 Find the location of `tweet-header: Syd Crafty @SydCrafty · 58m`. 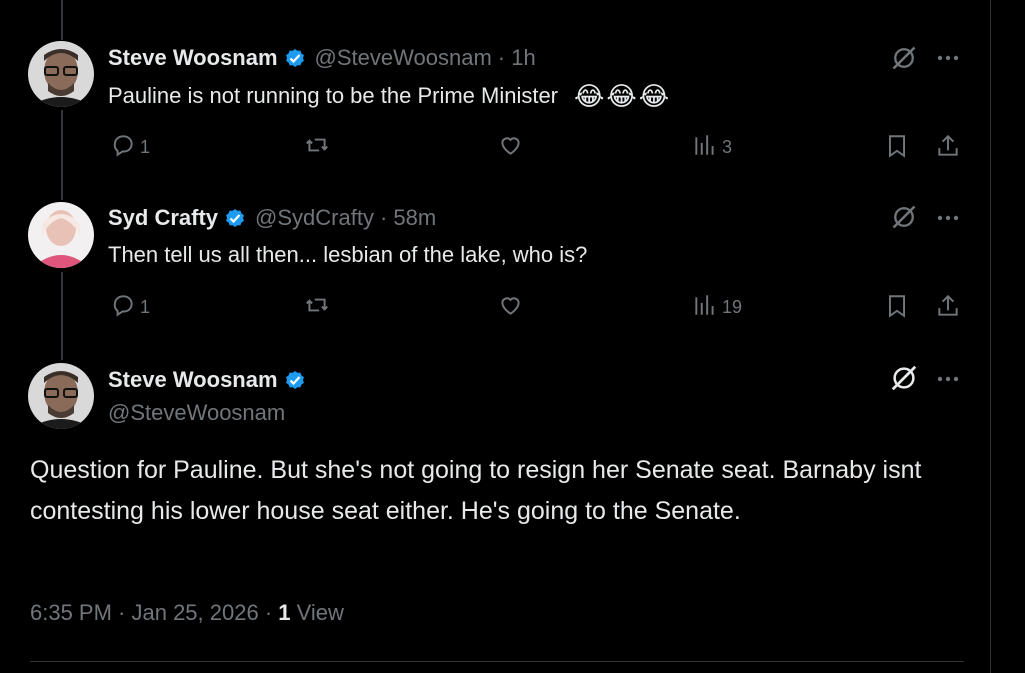

tweet-header: Syd Crafty @SydCrafty · 58m is located at coordinates (272, 218).